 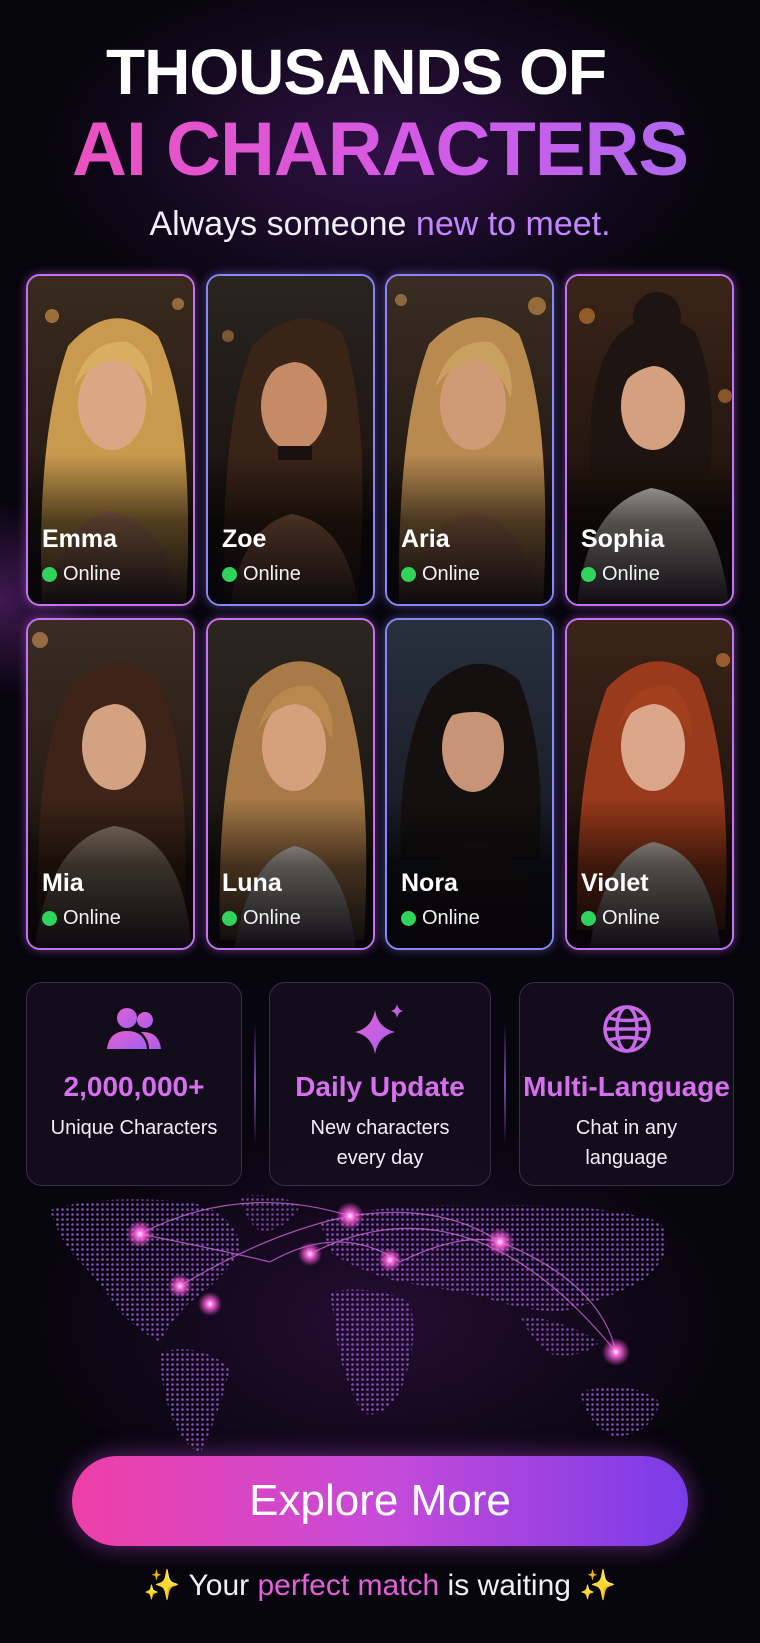 I want to click on sparkle-icon, so click(x=380, y=1029).